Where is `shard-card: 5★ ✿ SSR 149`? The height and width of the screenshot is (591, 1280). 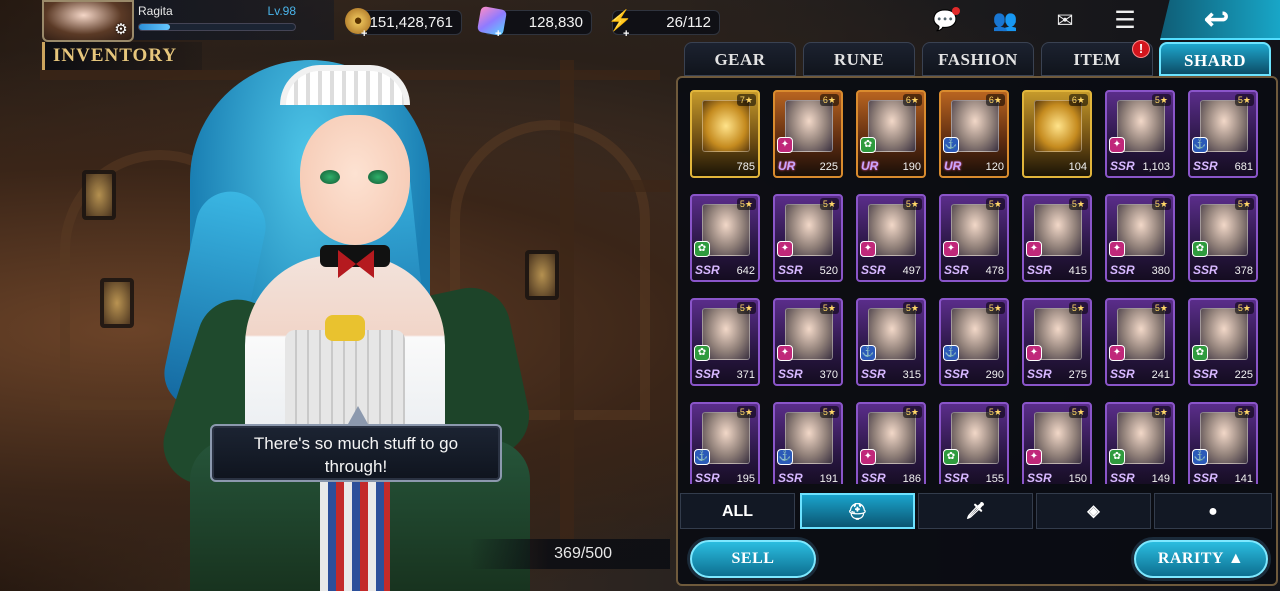
shard-card: 5★ ✿ SSR 149 is located at coordinates (1140, 443).